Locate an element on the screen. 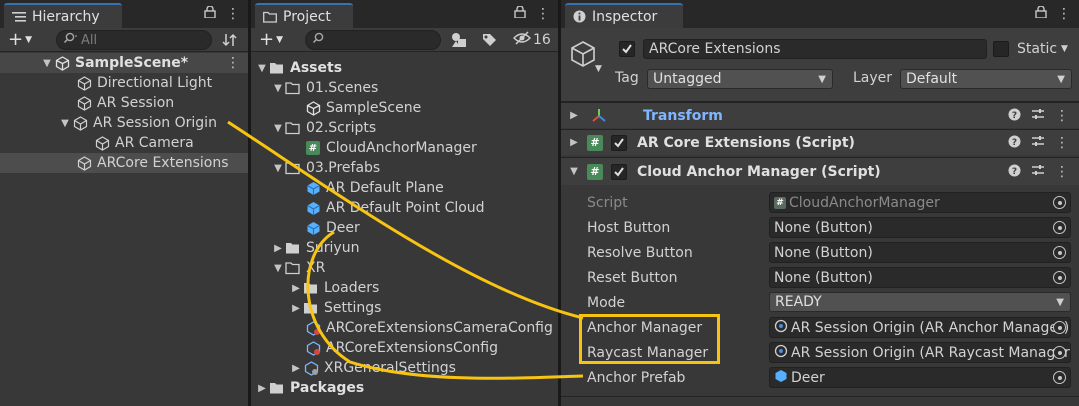  project-folder-packages: ▶ Packages is located at coordinates (404, 388).